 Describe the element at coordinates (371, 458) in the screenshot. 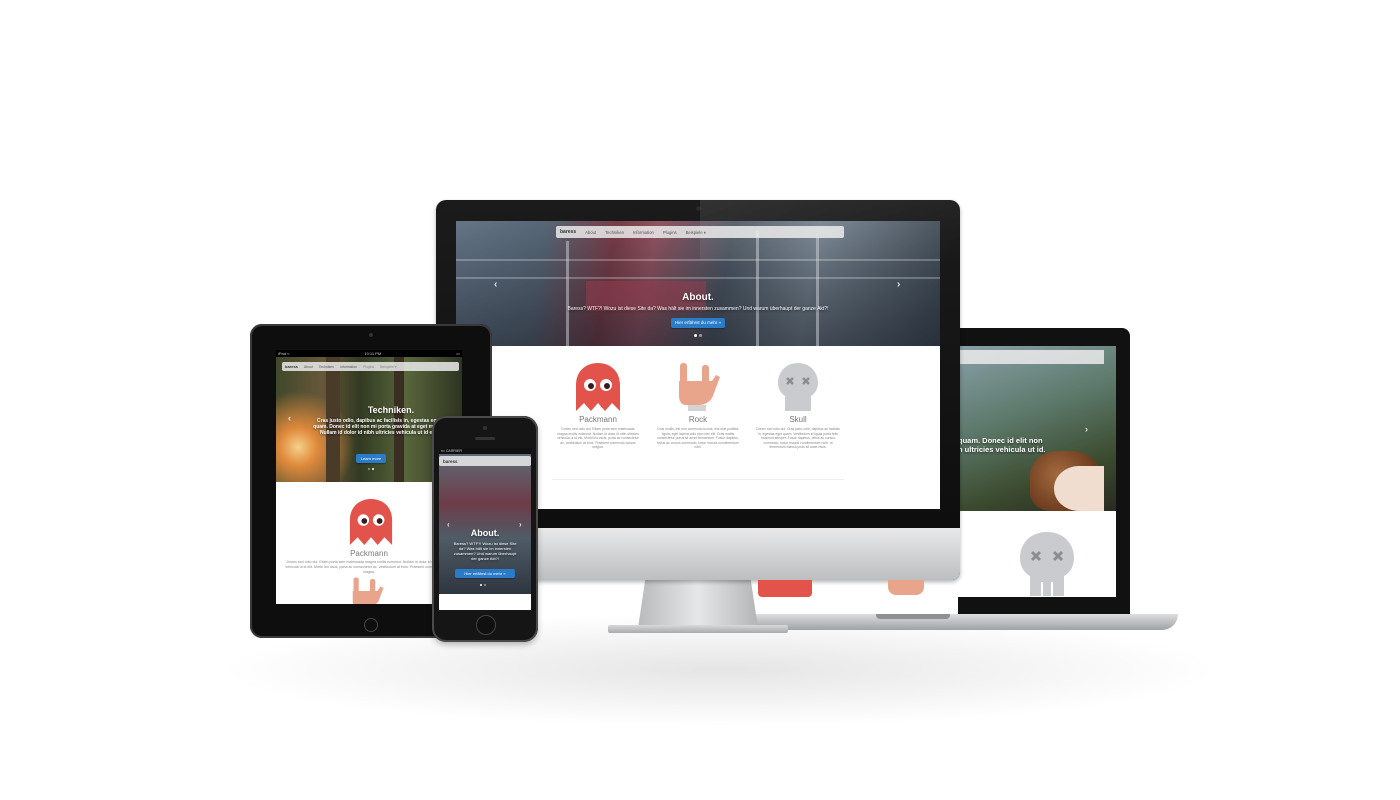

I see `ipad-hero-learn-more-button: Learn more` at that location.